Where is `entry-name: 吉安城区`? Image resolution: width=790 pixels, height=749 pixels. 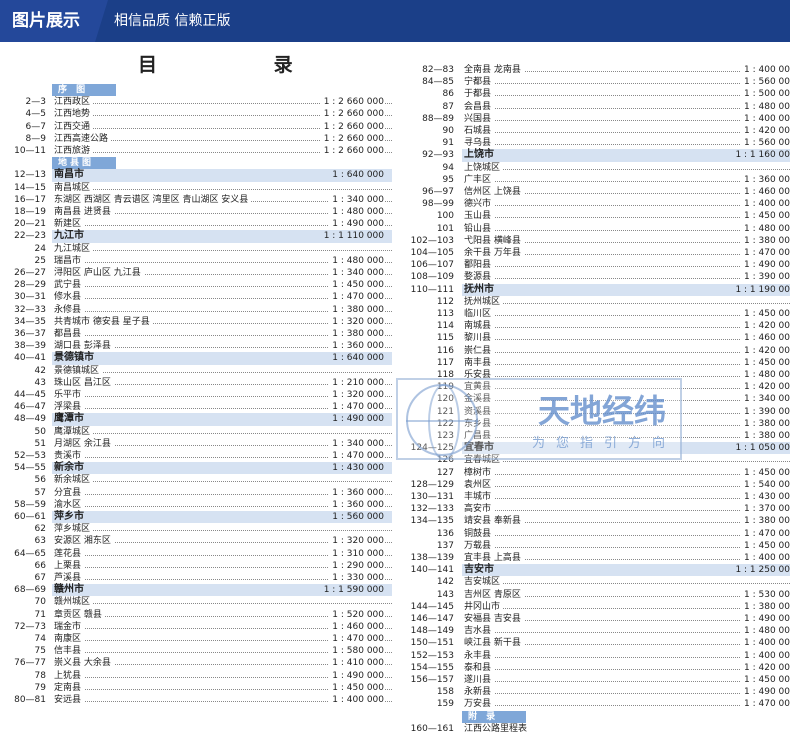
entry-name: 吉安城区 is located at coordinates (626, 582).